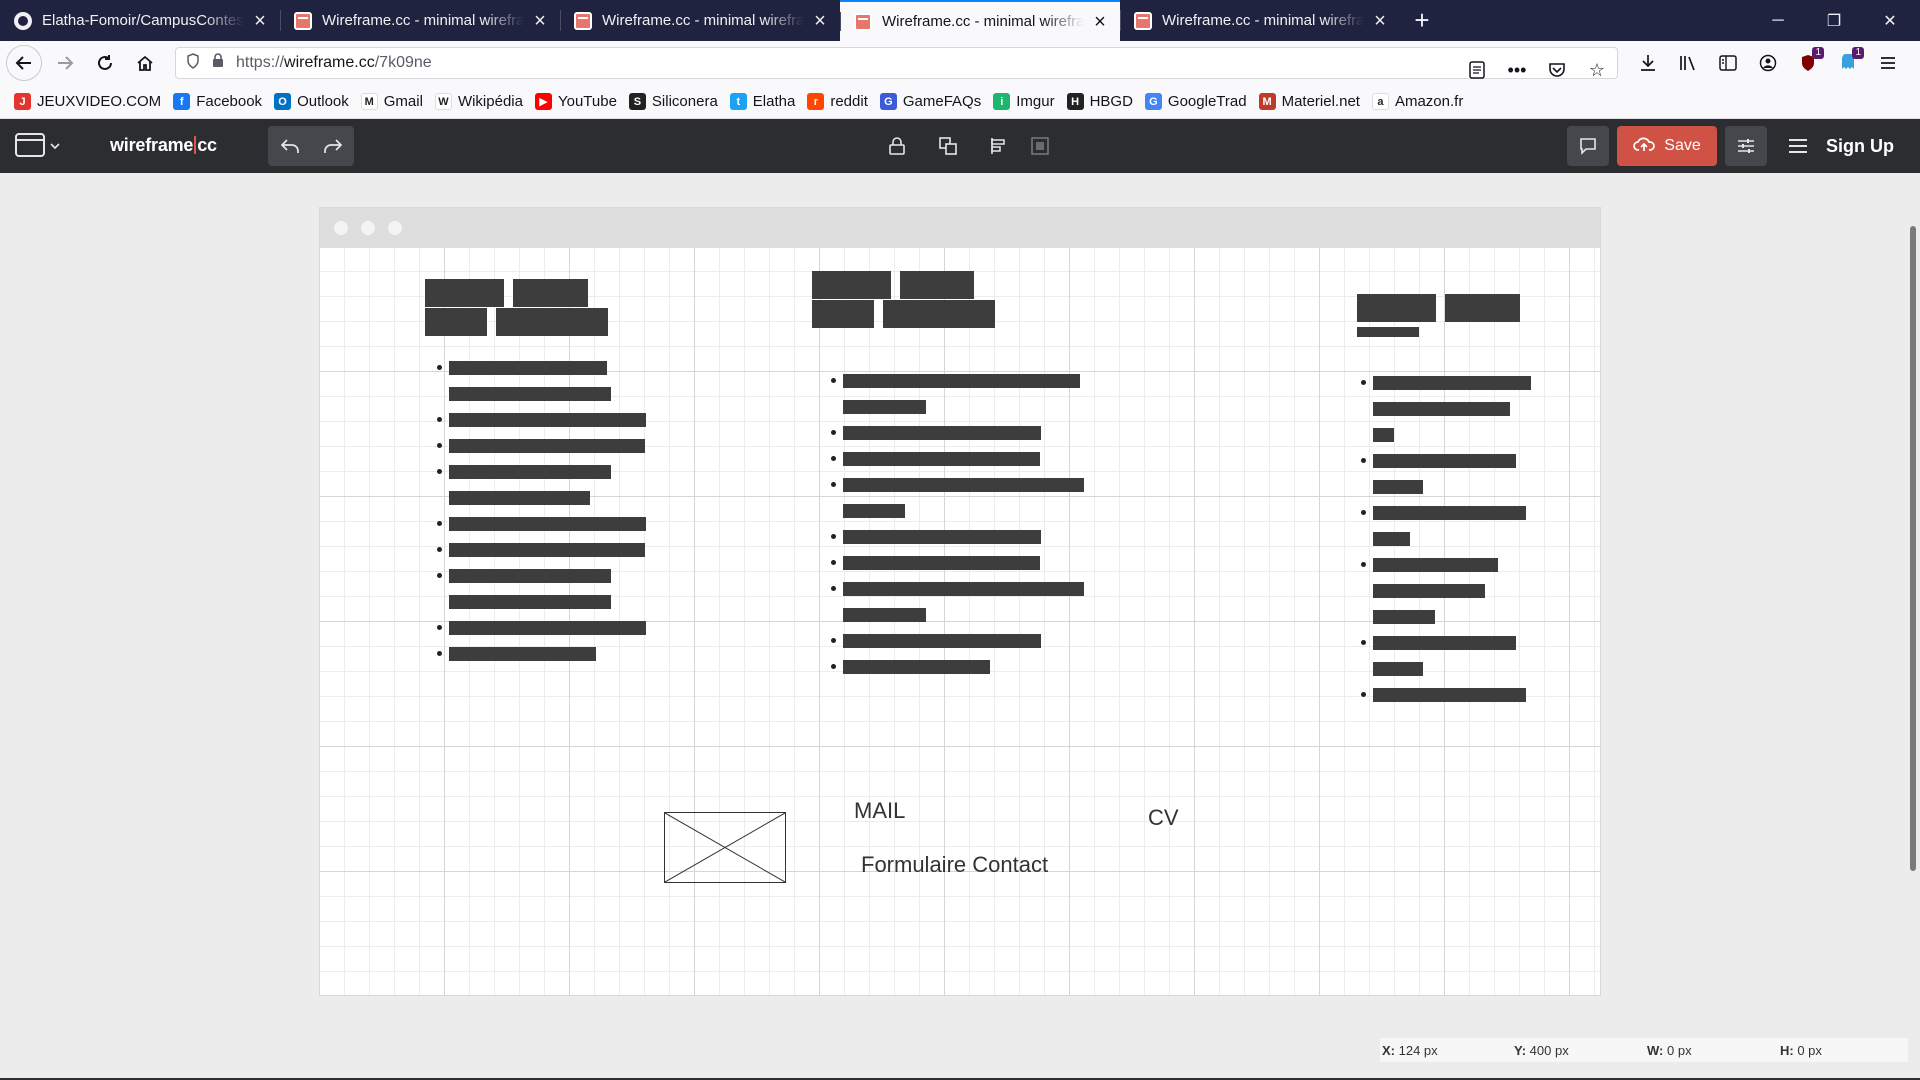 The image size is (1920, 1080). I want to click on group-icon, so click(1040, 146).